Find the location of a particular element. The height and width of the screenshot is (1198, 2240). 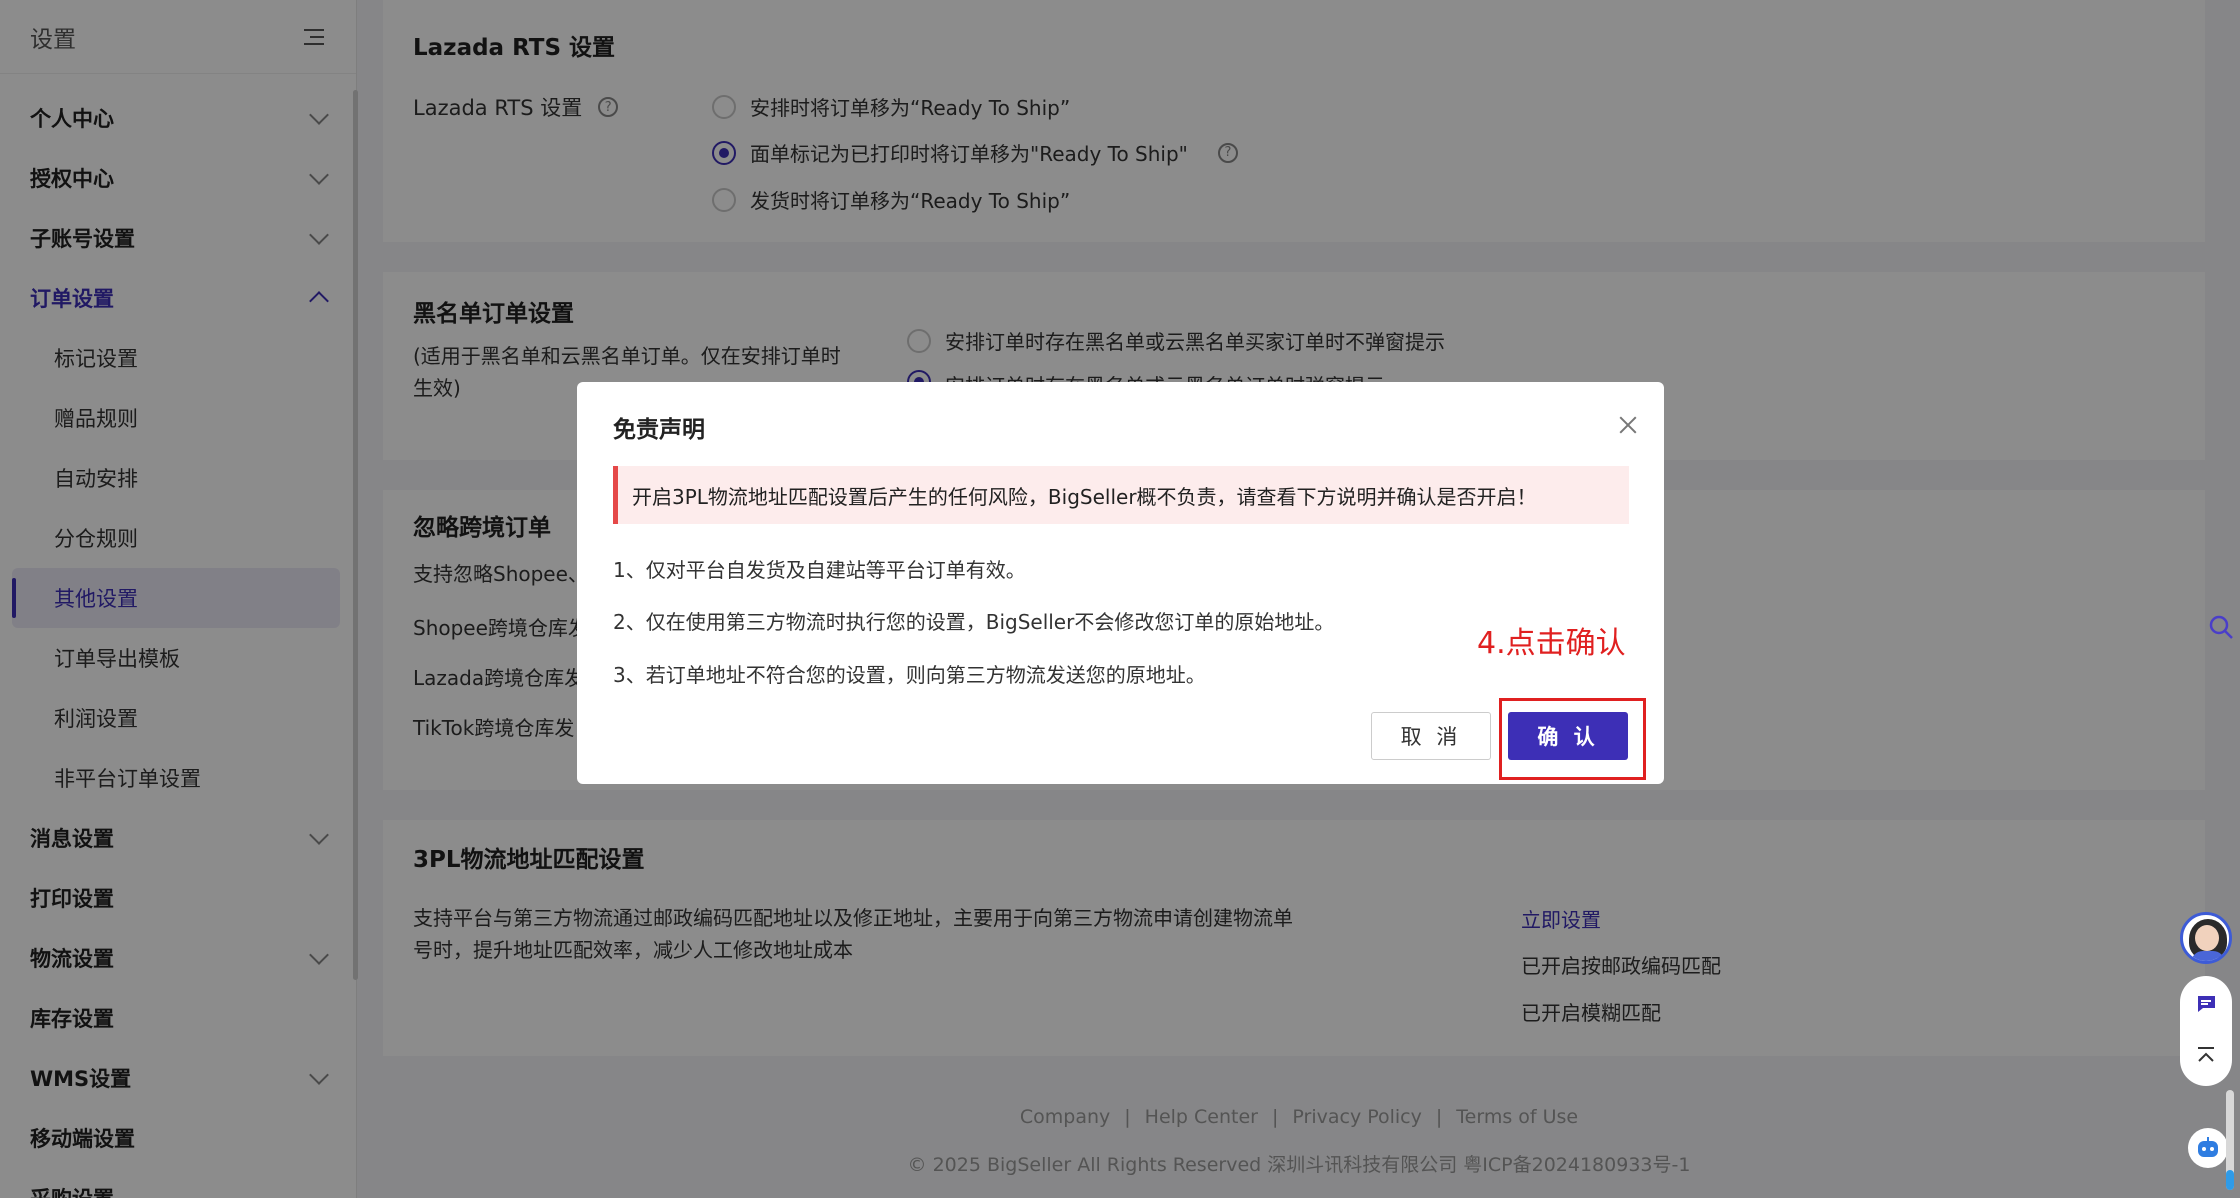

page-scrollbar is located at coordinates (2230, 1140).